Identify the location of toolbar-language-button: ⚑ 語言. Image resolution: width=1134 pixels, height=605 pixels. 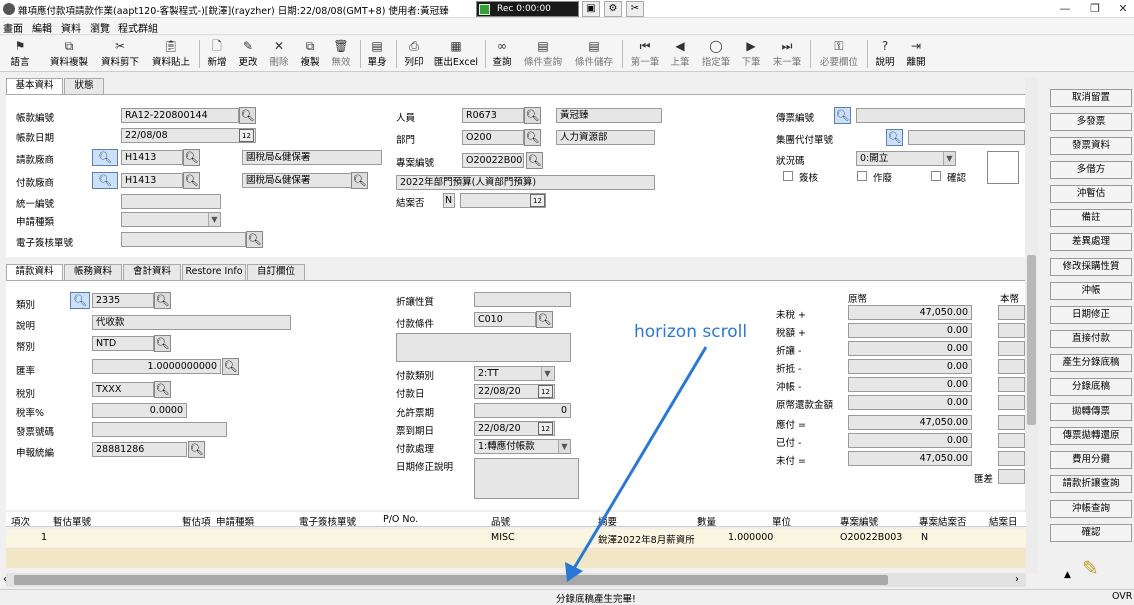
(20, 54).